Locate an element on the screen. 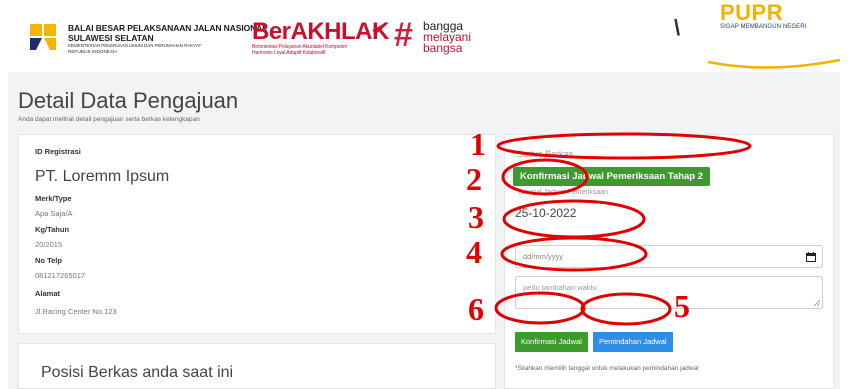  reschedule-date-input: dd/mm/yyyy is located at coordinates (669, 256).